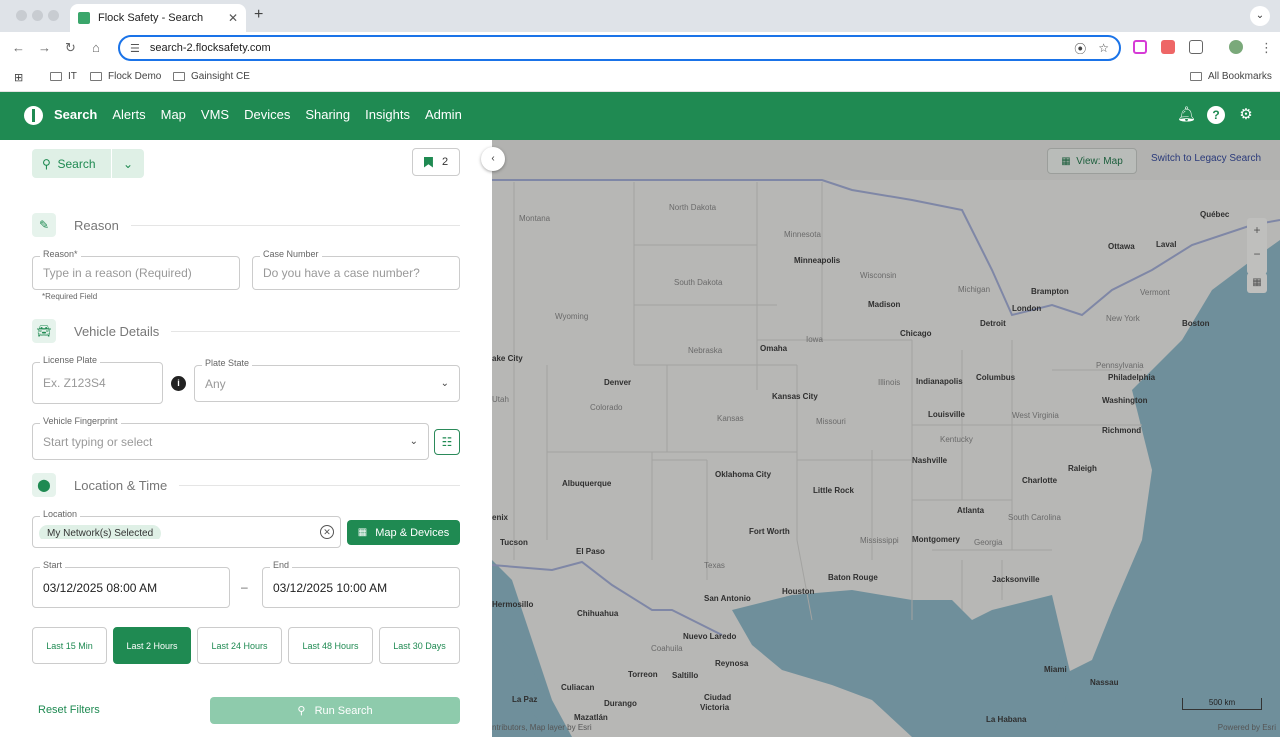 This screenshot has height=737, width=1280. I want to click on location-input: Location My Network(s) Selected ✕, so click(186, 528).